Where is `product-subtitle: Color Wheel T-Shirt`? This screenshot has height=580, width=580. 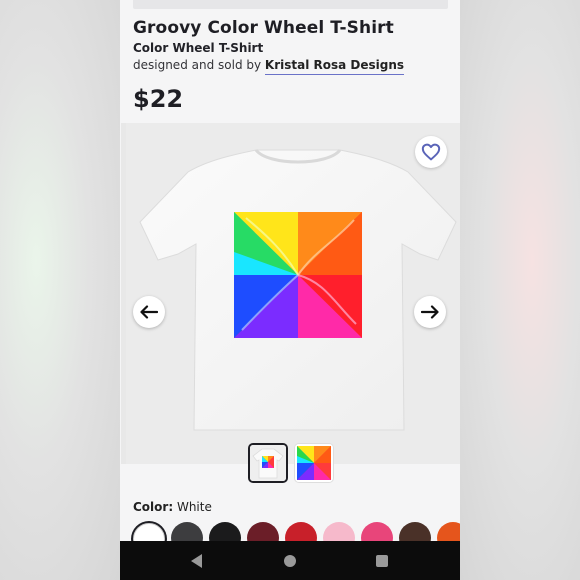 product-subtitle: Color Wheel T-Shirt is located at coordinates (198, 48).